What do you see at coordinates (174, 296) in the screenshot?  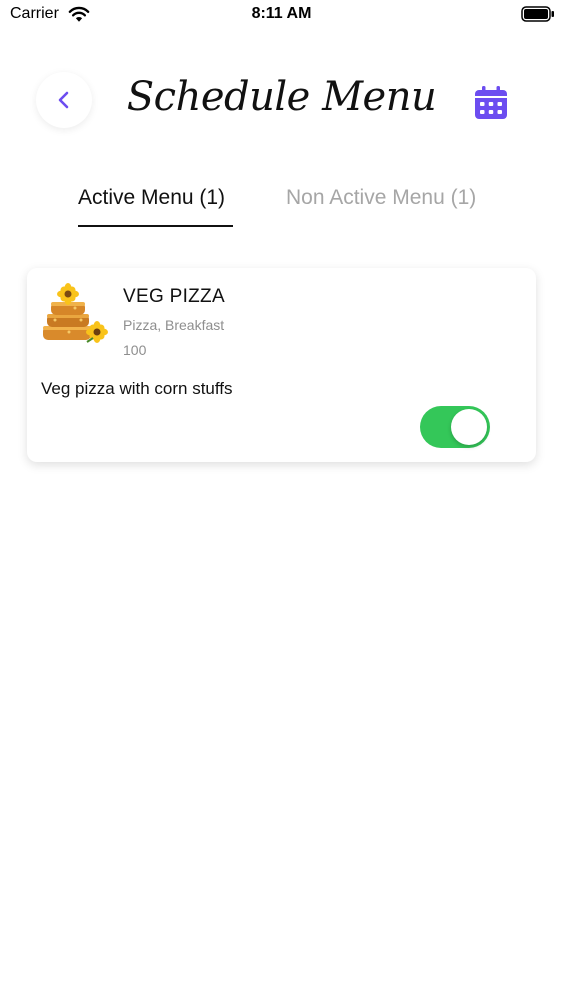 I see `menu-item-name: VEG PIZZA` at bounding box center [174, 296].